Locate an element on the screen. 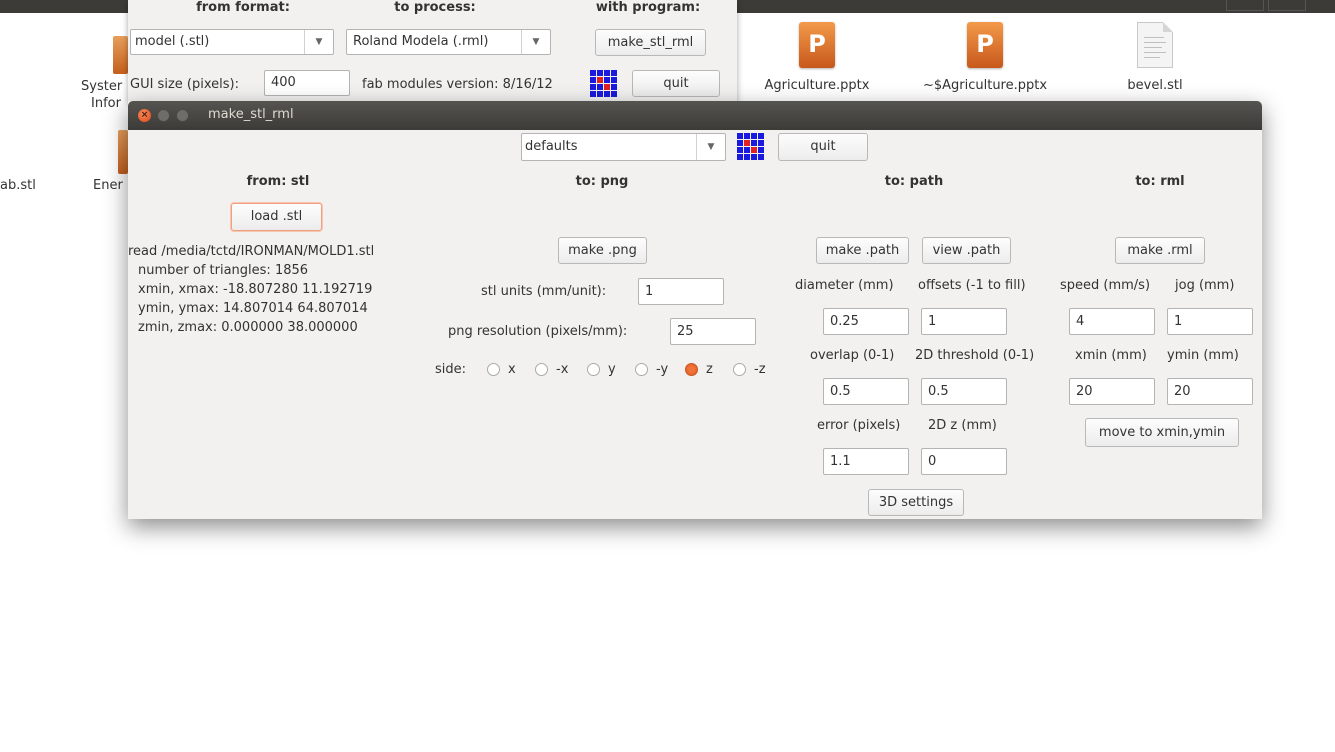  stl-units-input: 1 is located at coordinates (681, 291).